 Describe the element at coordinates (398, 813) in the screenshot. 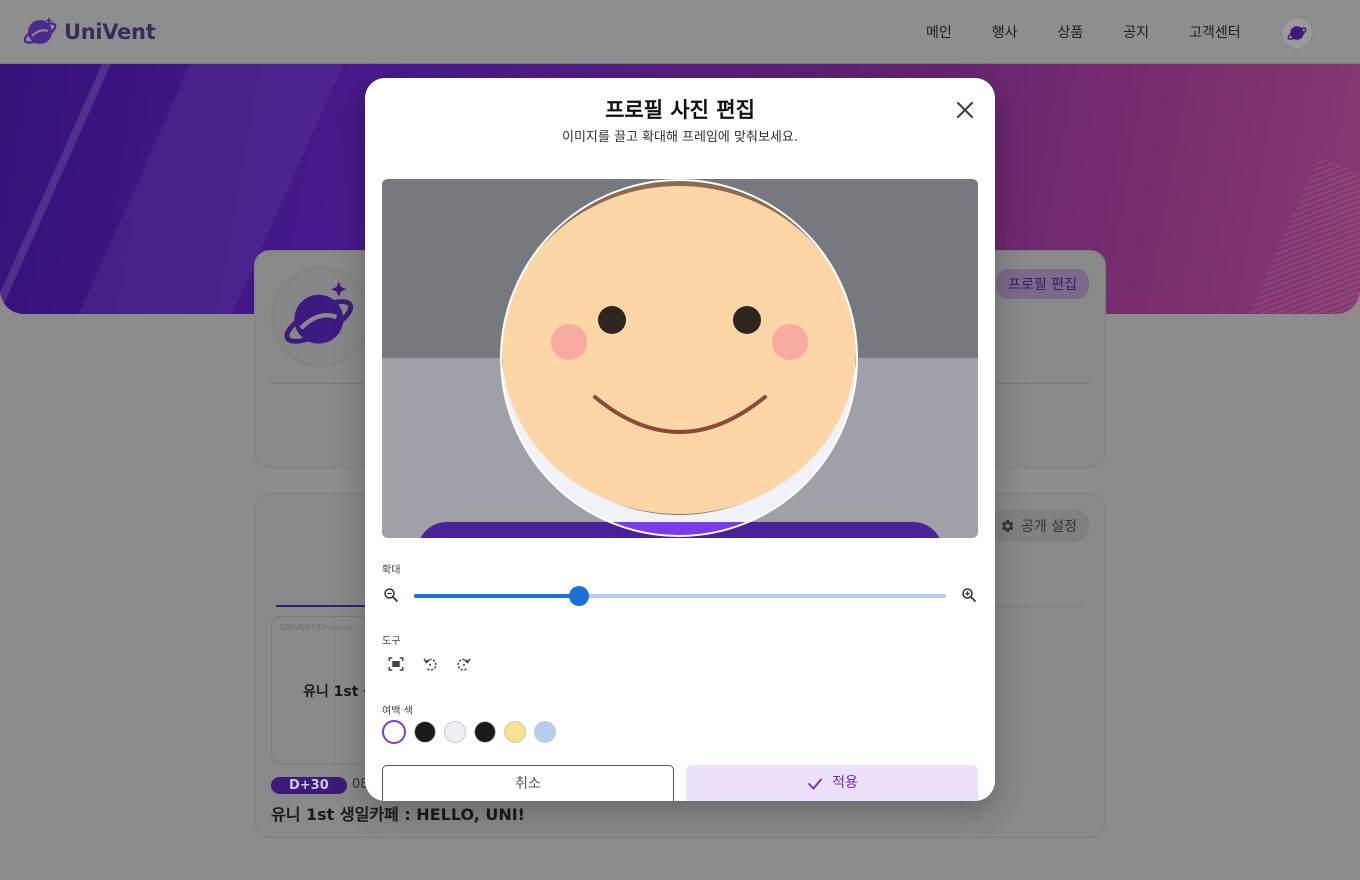

I see `event-title: 유니 1st 생일카페 : HELLO, UNI!` at that location.